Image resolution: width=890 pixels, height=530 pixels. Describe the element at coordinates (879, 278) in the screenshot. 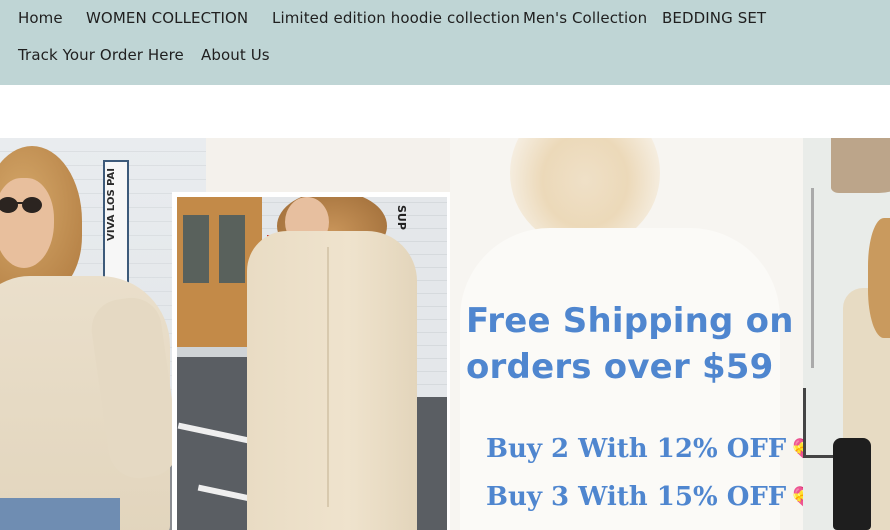

I see `model-hair` at that location.